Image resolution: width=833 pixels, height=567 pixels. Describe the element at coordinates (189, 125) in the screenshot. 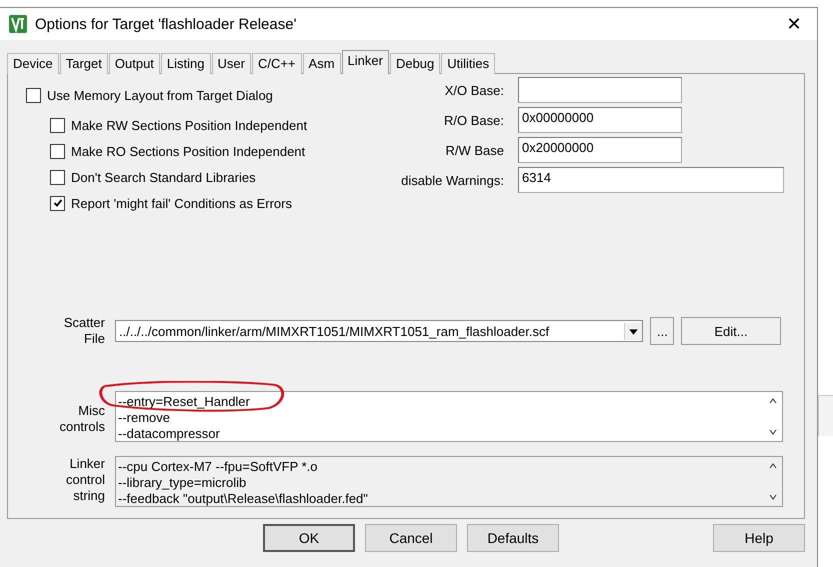

I see `checkbox-label: Make RW Sections Position Independent` at that location.